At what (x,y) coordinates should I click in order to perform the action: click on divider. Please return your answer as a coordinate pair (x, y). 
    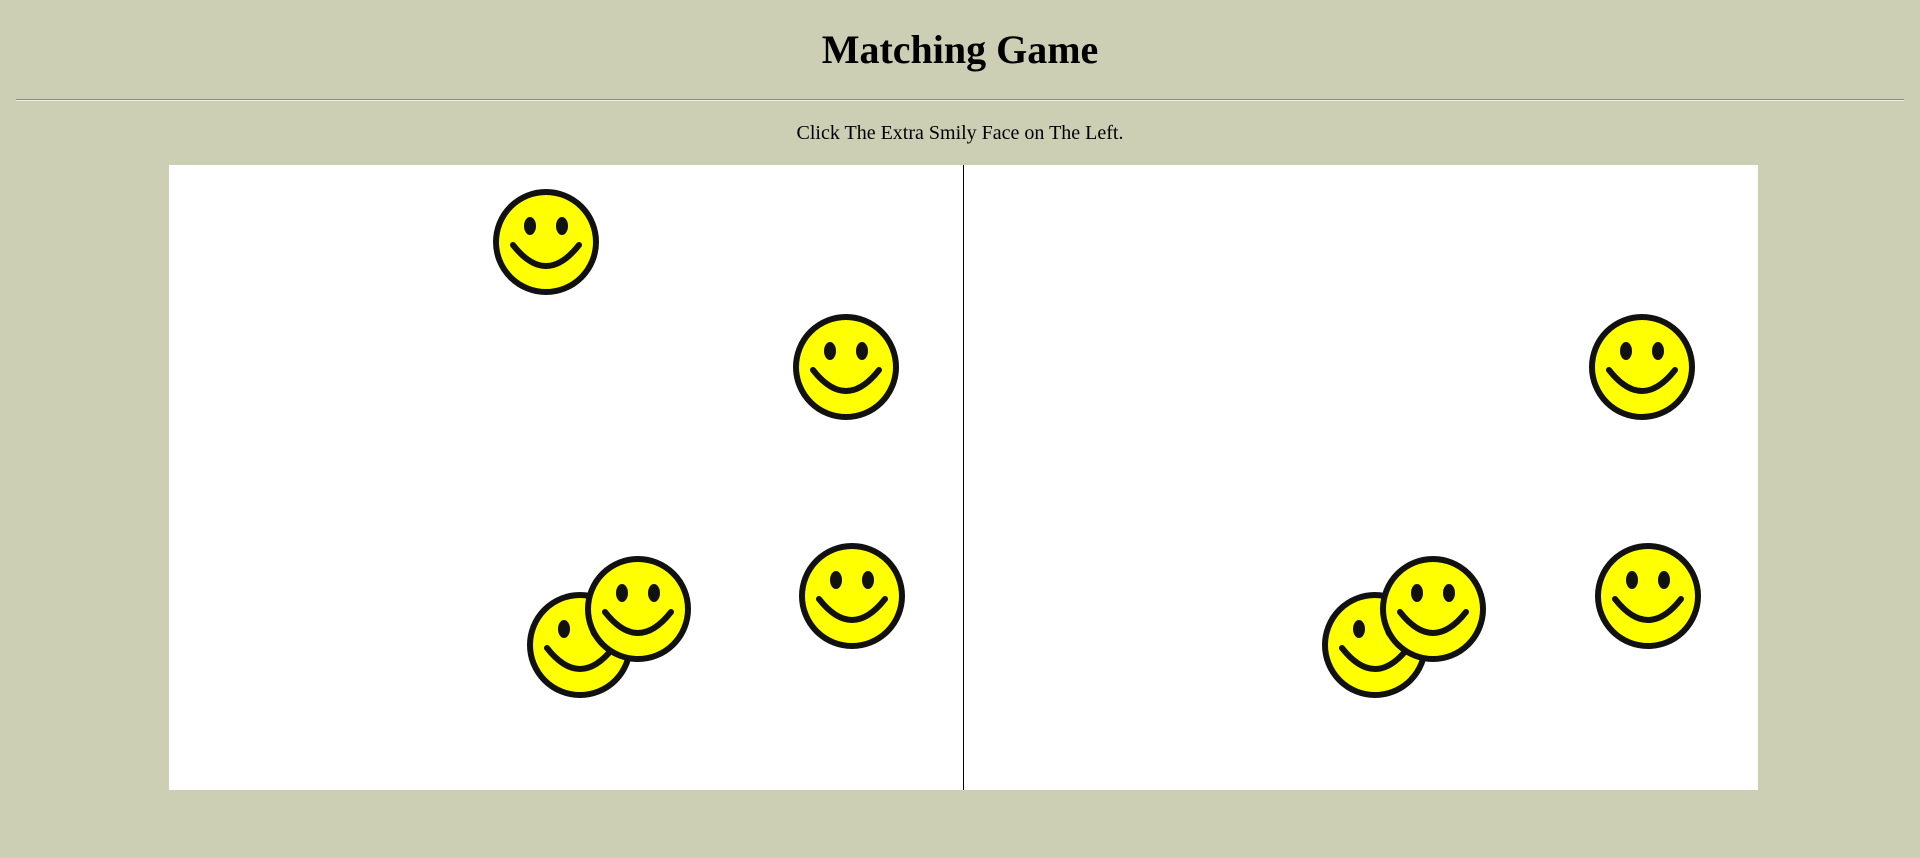
    Looking at the image, I should click on (960, 100).